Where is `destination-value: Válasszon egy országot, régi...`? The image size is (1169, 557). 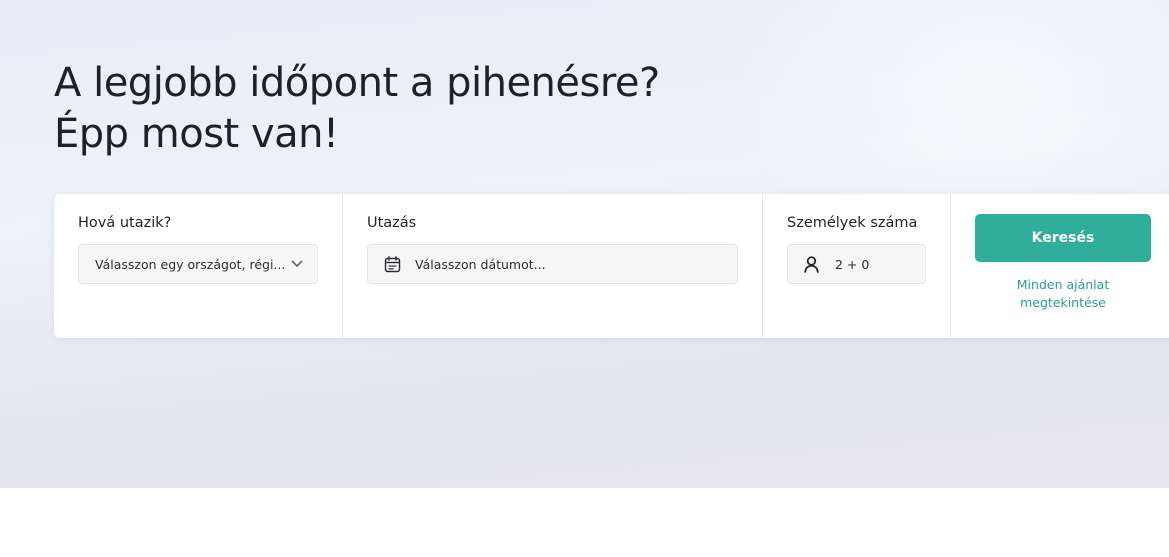
destination-value: Válasszon egy országot, régi... is located at coordinates (190, 264).